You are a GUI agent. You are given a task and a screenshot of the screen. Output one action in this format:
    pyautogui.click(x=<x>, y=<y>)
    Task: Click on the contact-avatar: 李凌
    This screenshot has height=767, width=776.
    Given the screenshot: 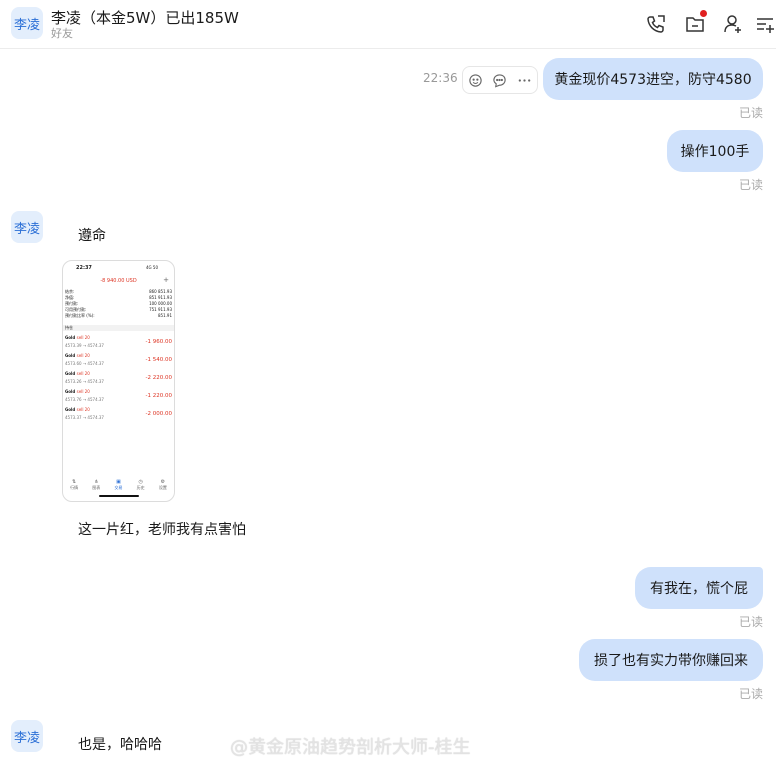 What is the action you would take?
    pyautogui.click(x=27, y=23)
    